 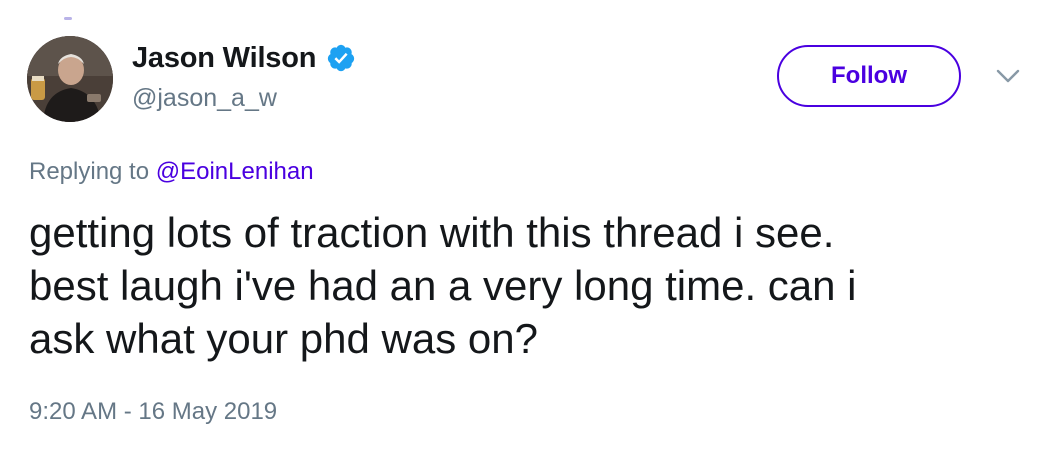 I want to click on replying-to-label: Replying to, so click(x=89, y=171).